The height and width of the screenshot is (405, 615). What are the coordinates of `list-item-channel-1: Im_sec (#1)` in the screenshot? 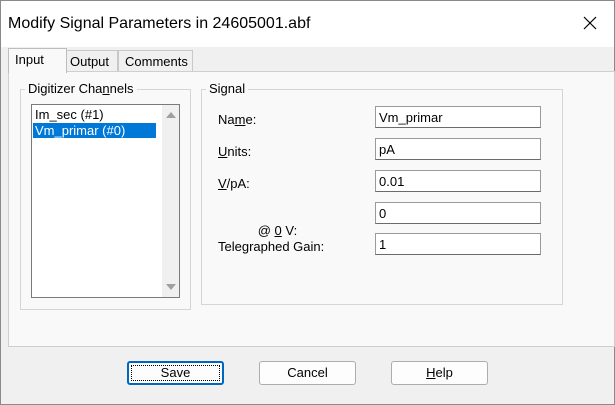 It's located at (94, 114).